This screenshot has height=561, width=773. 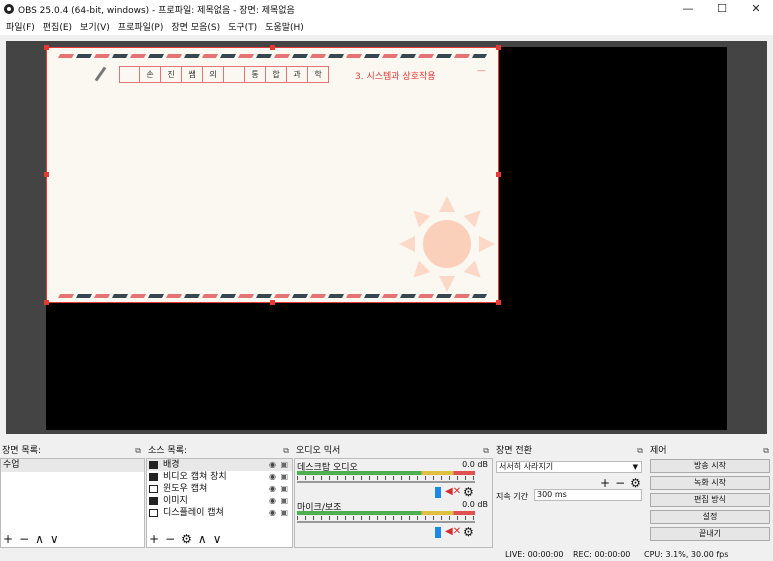 What do you see at coordinates (20, 26) in the screenshot?
I see `menu-file: 파일(F)` at bounding box center [20, 26].